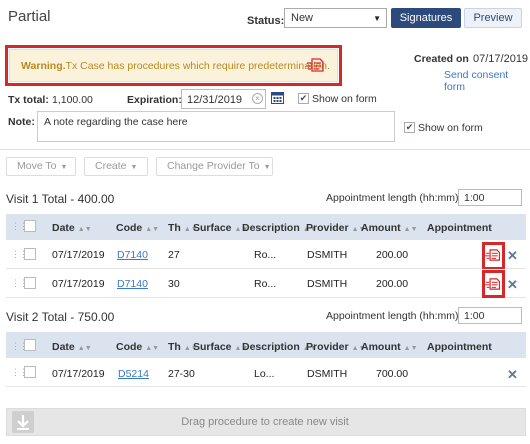 The height and width of the screenshot is (444, 530). I want to click on note-show-on-form-checkbox: ✔, so click(409, 127).